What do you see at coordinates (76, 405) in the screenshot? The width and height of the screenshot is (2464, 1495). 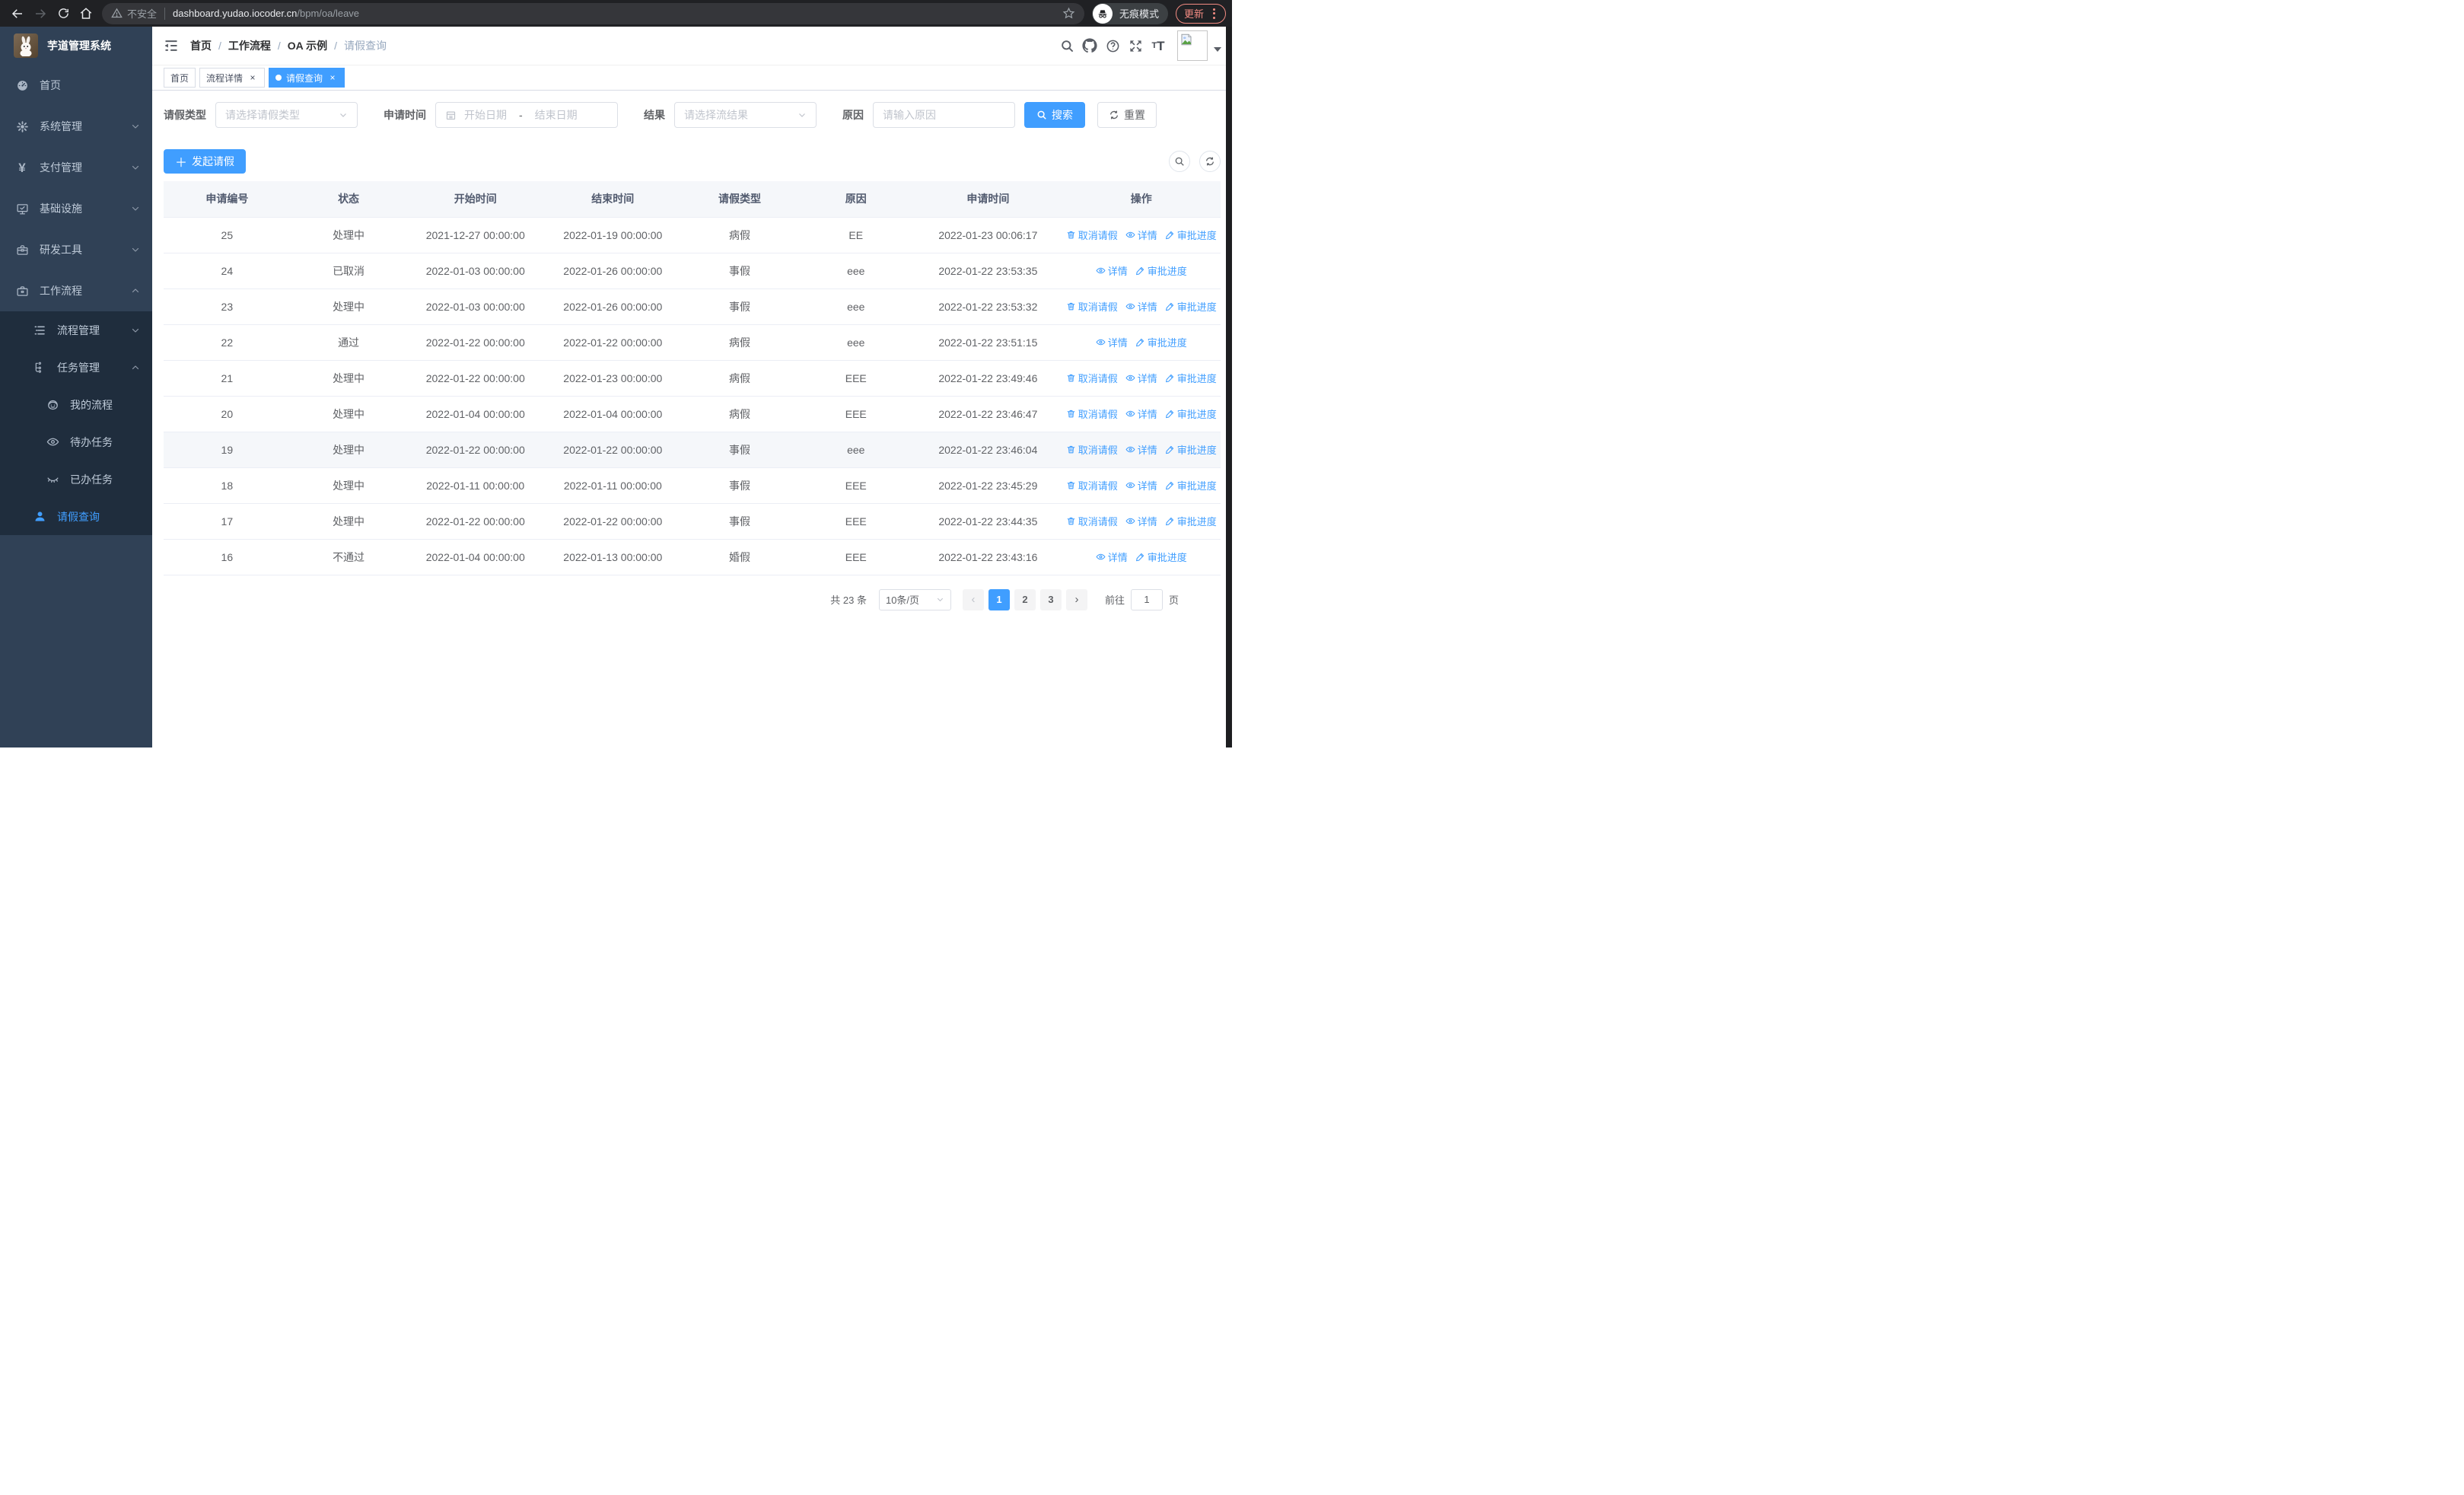 I see `sidebar-item-my-process: 我的流程` at bounding box center [76, 405].